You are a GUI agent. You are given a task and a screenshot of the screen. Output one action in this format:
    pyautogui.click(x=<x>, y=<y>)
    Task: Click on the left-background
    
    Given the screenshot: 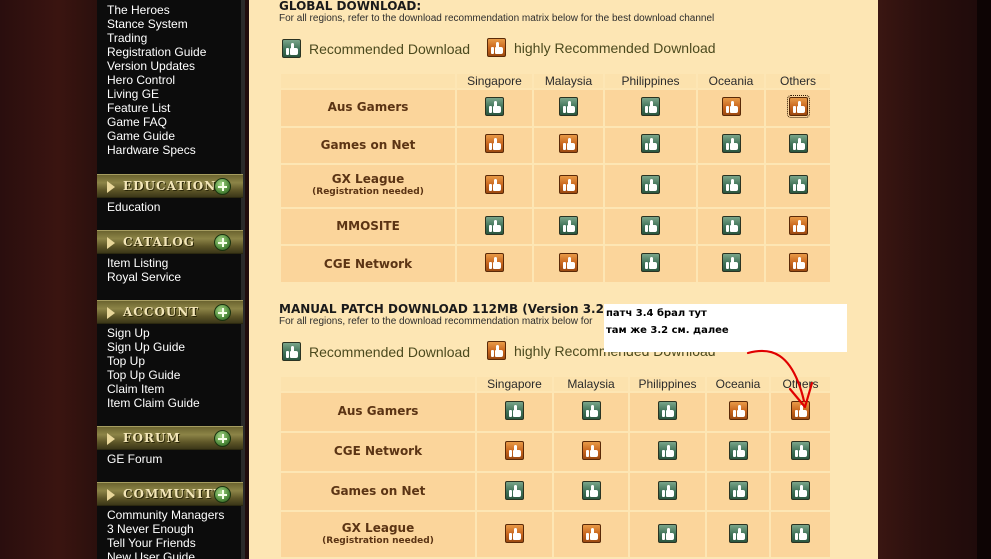 What is the action you would take?
    pyautogui.click(x=48, y=279)
    